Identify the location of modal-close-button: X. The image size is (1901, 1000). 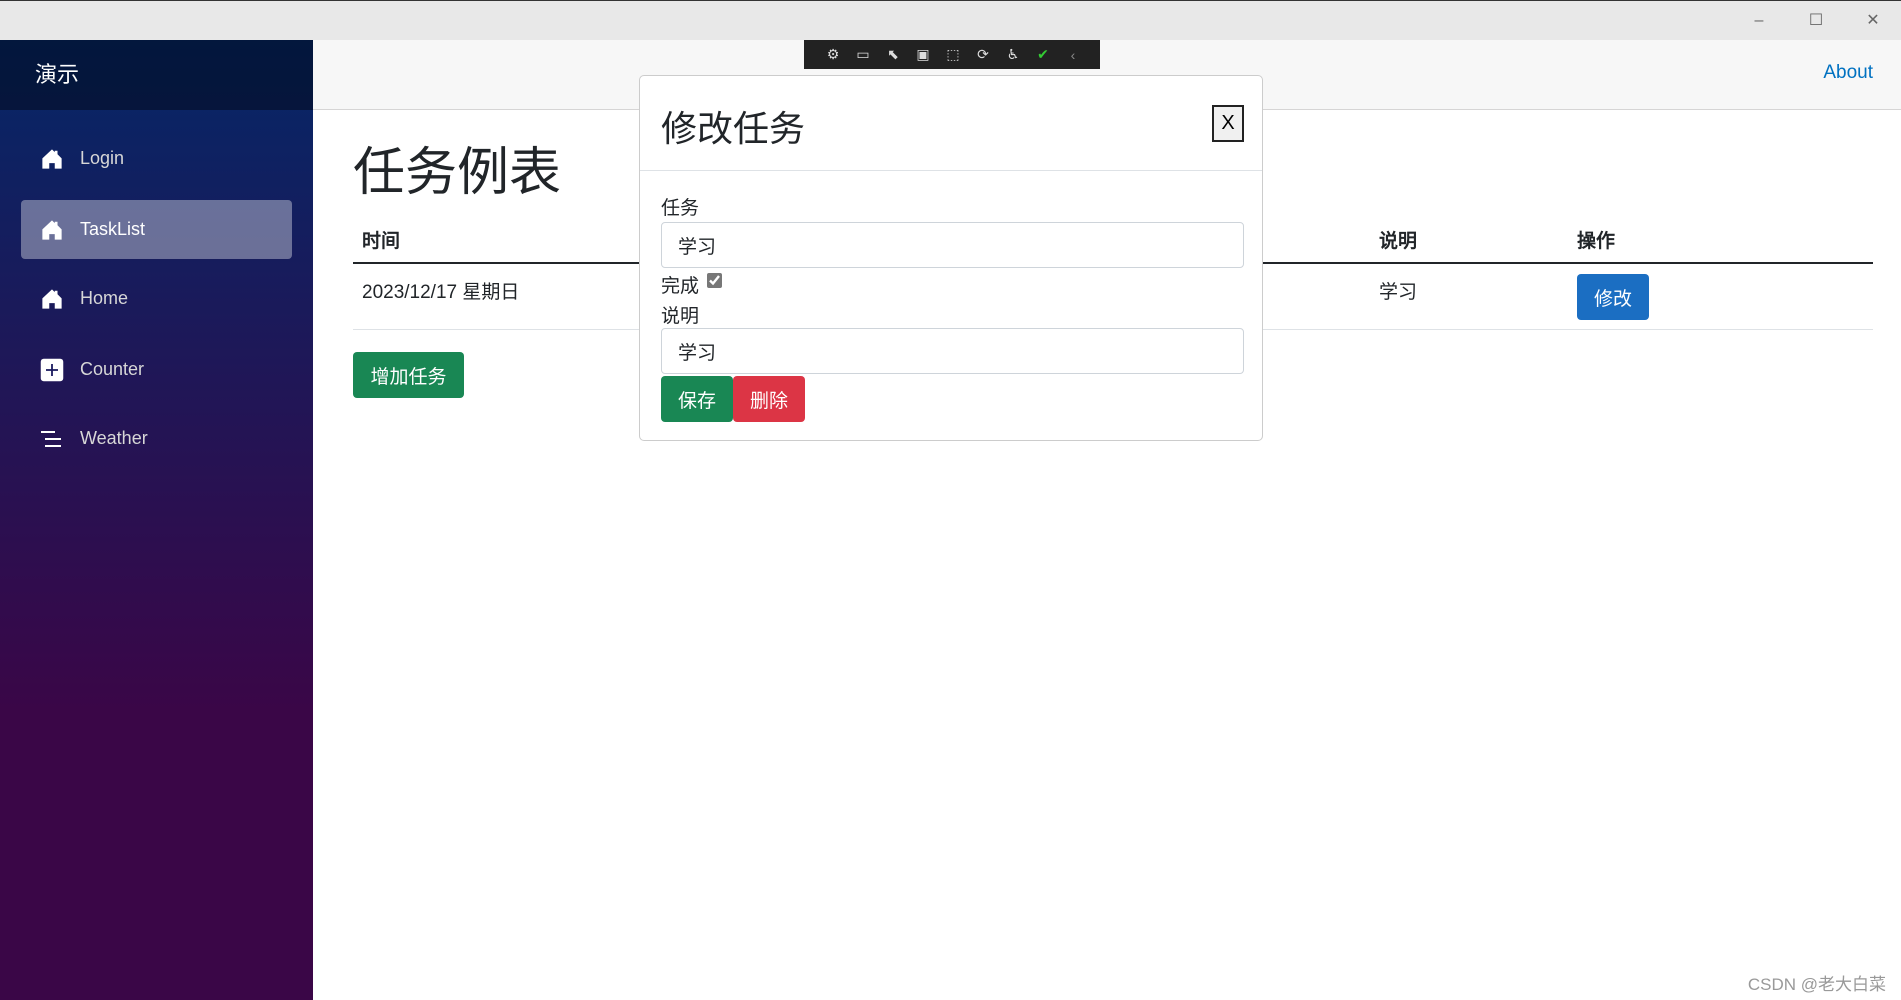
(1228, 123).